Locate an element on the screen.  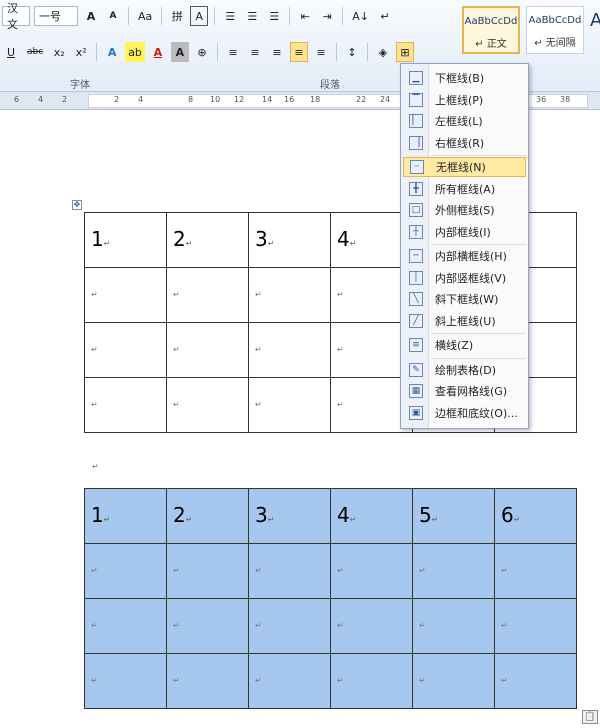
numbering-button: ☰ is located at coordinates (252, 16).